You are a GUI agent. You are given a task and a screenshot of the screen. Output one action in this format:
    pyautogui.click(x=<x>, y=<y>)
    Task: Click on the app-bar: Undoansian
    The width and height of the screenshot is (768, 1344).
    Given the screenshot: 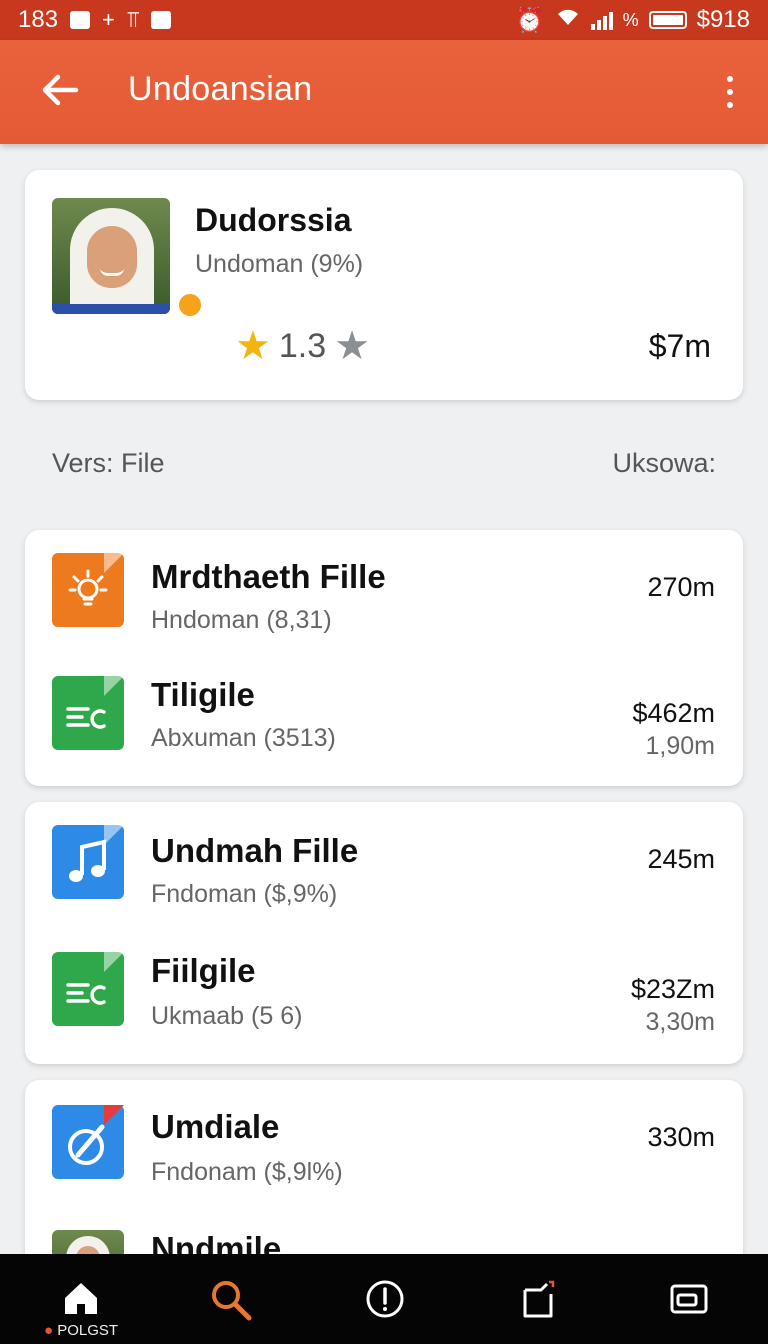 What is the action you would take?
    pyautogui.click(x=384, y=92)
    